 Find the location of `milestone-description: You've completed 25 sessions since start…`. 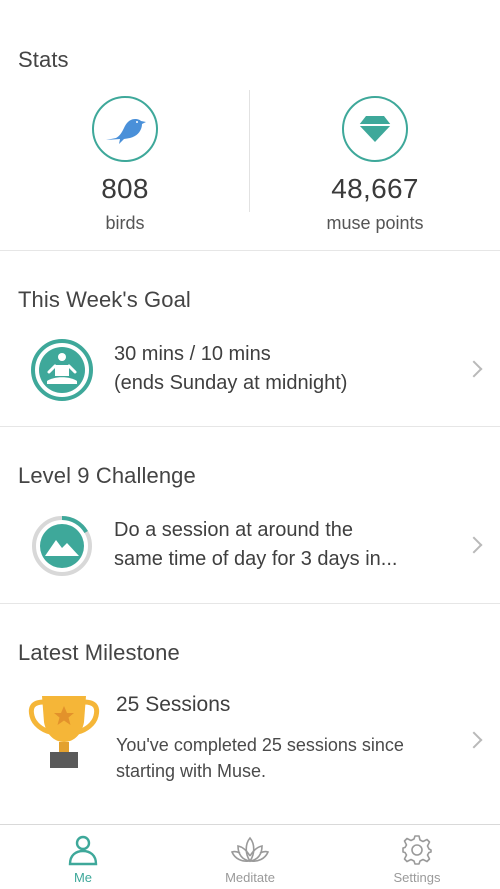

milestone-description: You've completed 25 sessions since start… is located at coordinates (282, 758).